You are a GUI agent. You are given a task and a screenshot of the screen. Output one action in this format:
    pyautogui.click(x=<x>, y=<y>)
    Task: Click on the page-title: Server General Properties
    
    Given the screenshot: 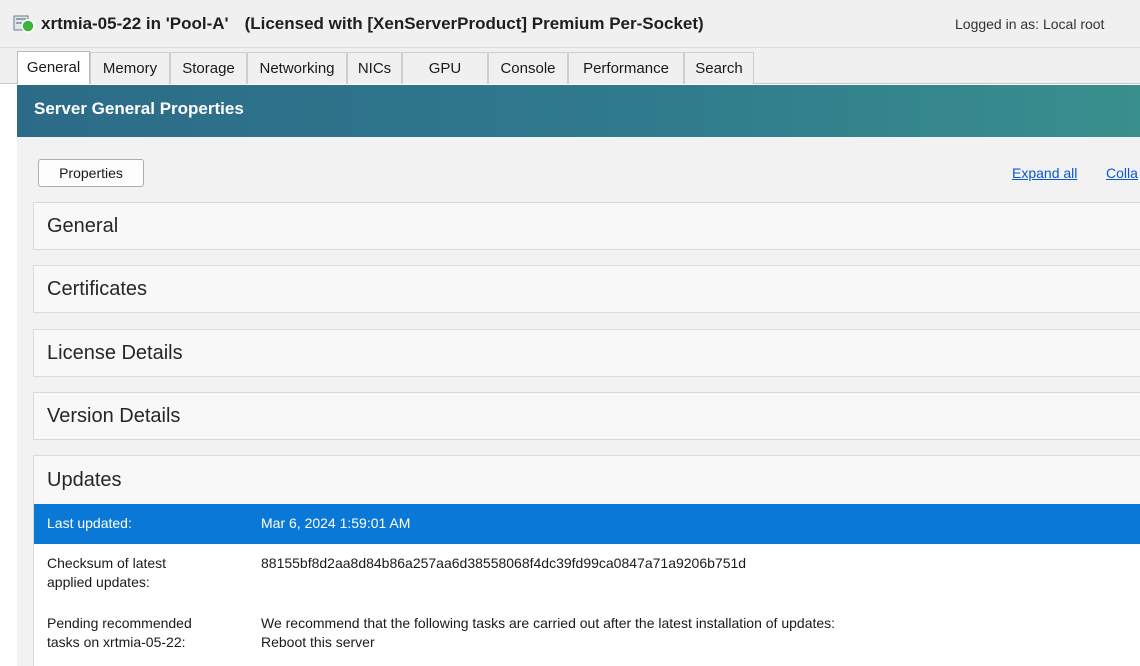 What is the action you would take?
    pyautogui.click(x=139, y=108)
    